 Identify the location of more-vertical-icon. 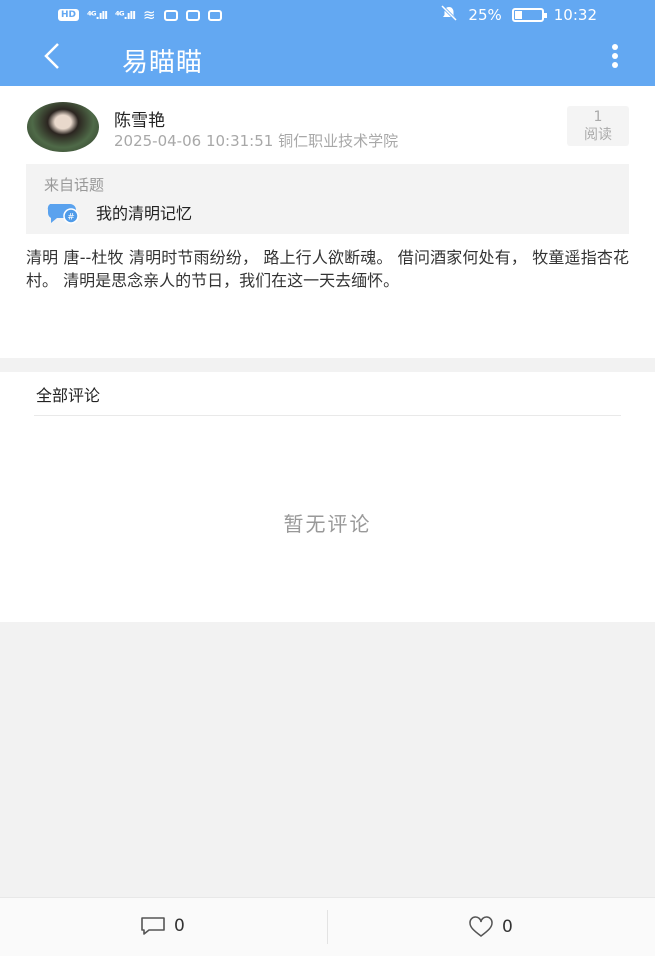
(615, 47).